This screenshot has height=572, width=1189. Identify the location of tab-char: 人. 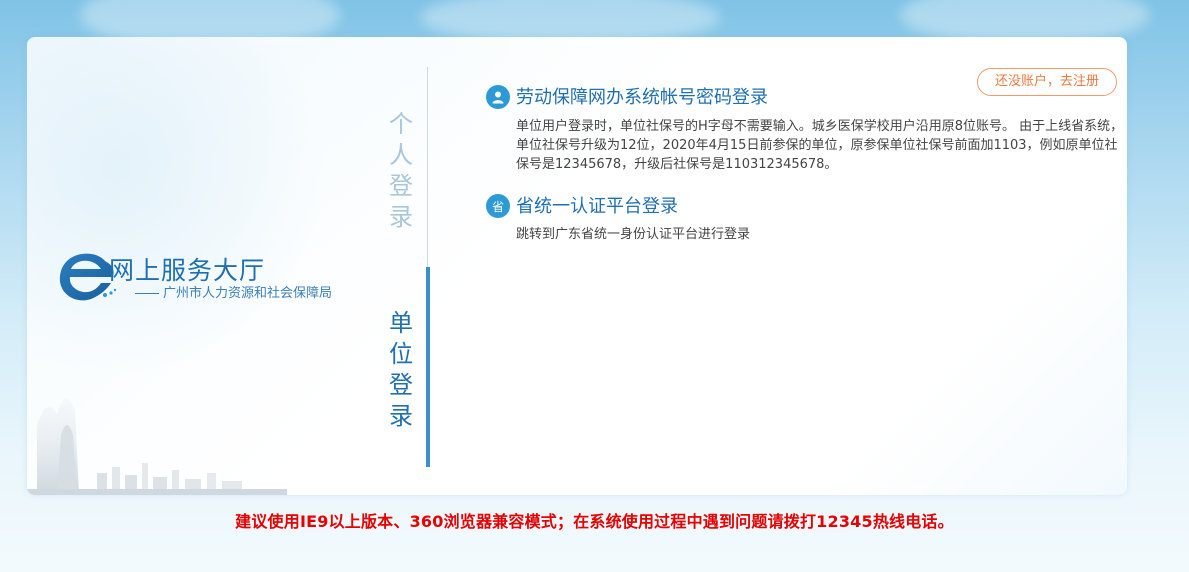
(401, 155).